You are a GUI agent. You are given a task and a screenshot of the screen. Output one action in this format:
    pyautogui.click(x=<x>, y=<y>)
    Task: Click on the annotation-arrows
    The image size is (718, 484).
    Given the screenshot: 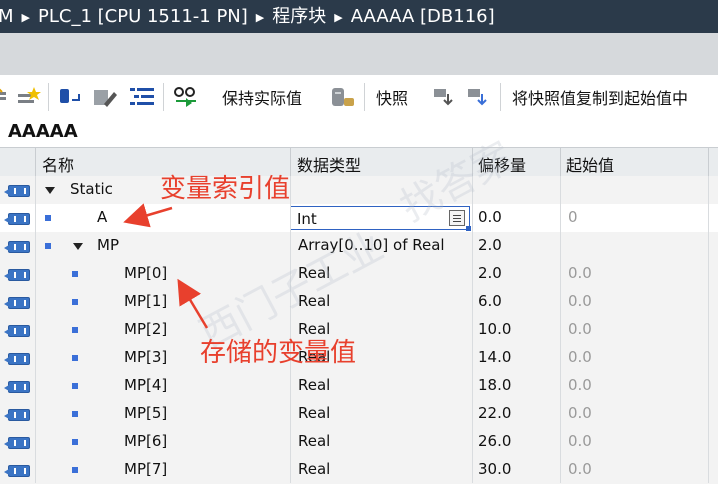 What is the action you would take?
    pyautogui.click(x=166, y=266)
    